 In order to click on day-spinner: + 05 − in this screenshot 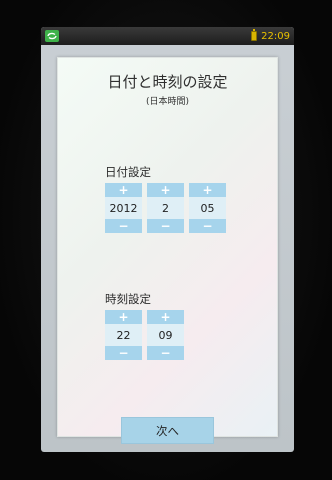, I will do `click(207, 208)`.